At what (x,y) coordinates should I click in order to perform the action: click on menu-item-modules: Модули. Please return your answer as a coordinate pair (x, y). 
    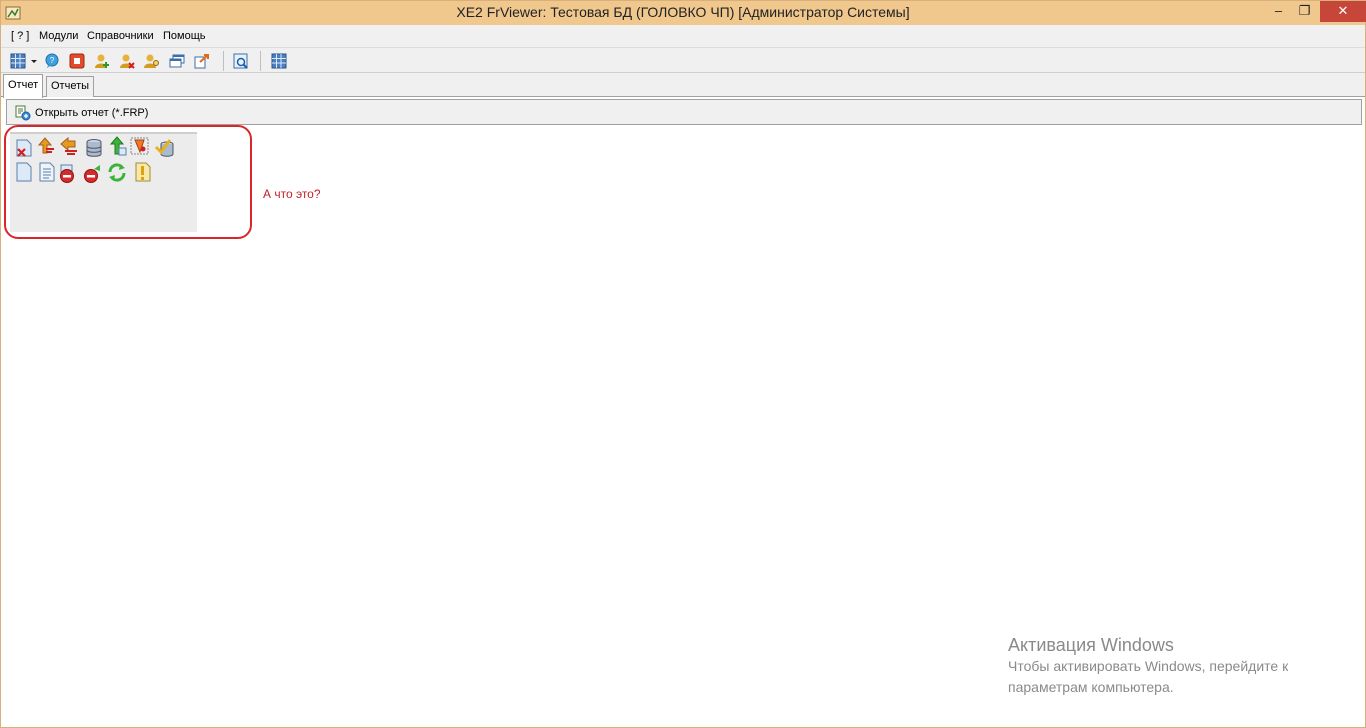
    Looking at the image, I should click on (58, 36).